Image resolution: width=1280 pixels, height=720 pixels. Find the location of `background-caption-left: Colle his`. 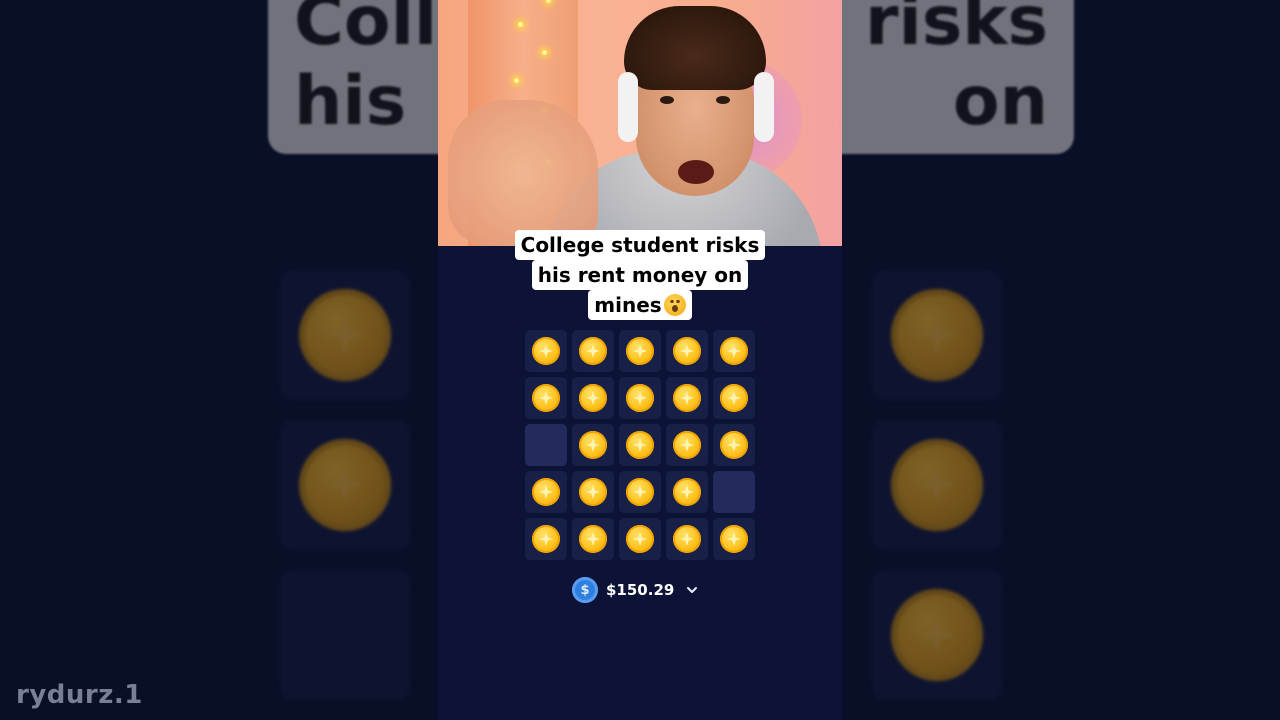

background-caption-left: Colle his is located at coordinates (353, 77).